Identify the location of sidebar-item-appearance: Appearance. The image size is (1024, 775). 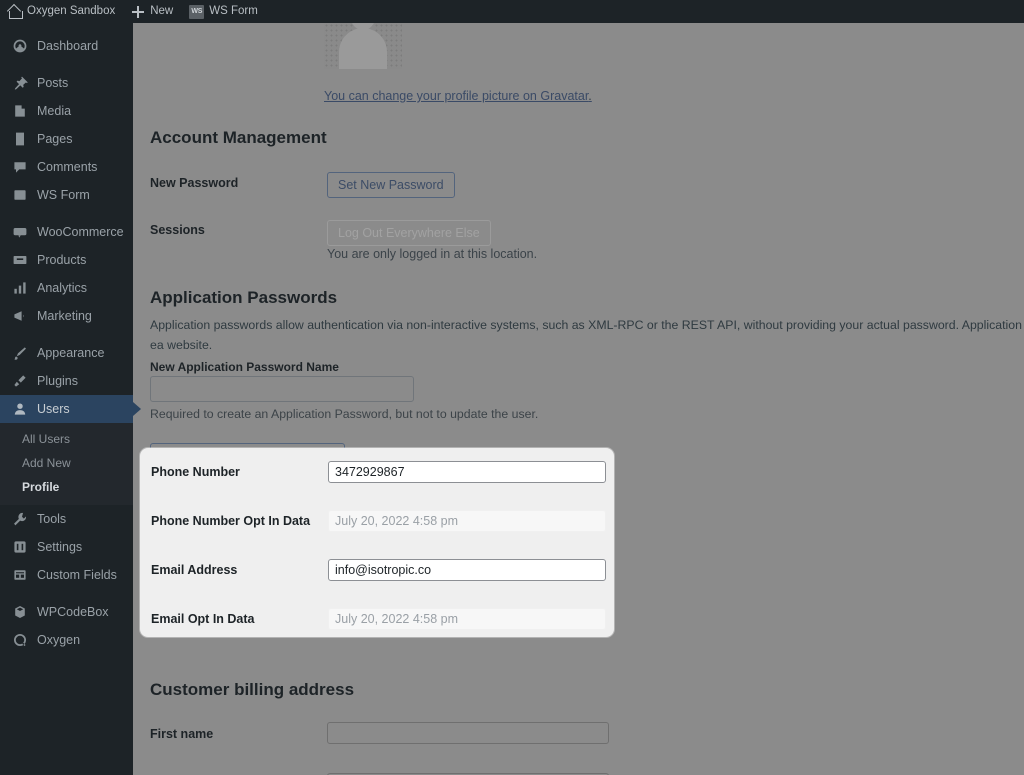
(66, 353).